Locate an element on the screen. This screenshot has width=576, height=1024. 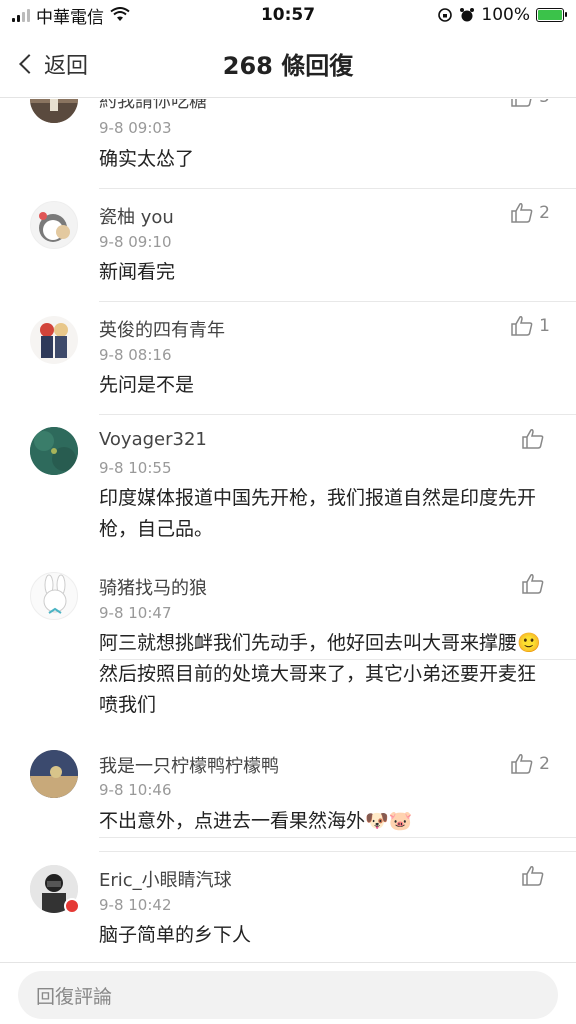
username: Eric_小眼睛汽球 is located at coordinates (165, 879).